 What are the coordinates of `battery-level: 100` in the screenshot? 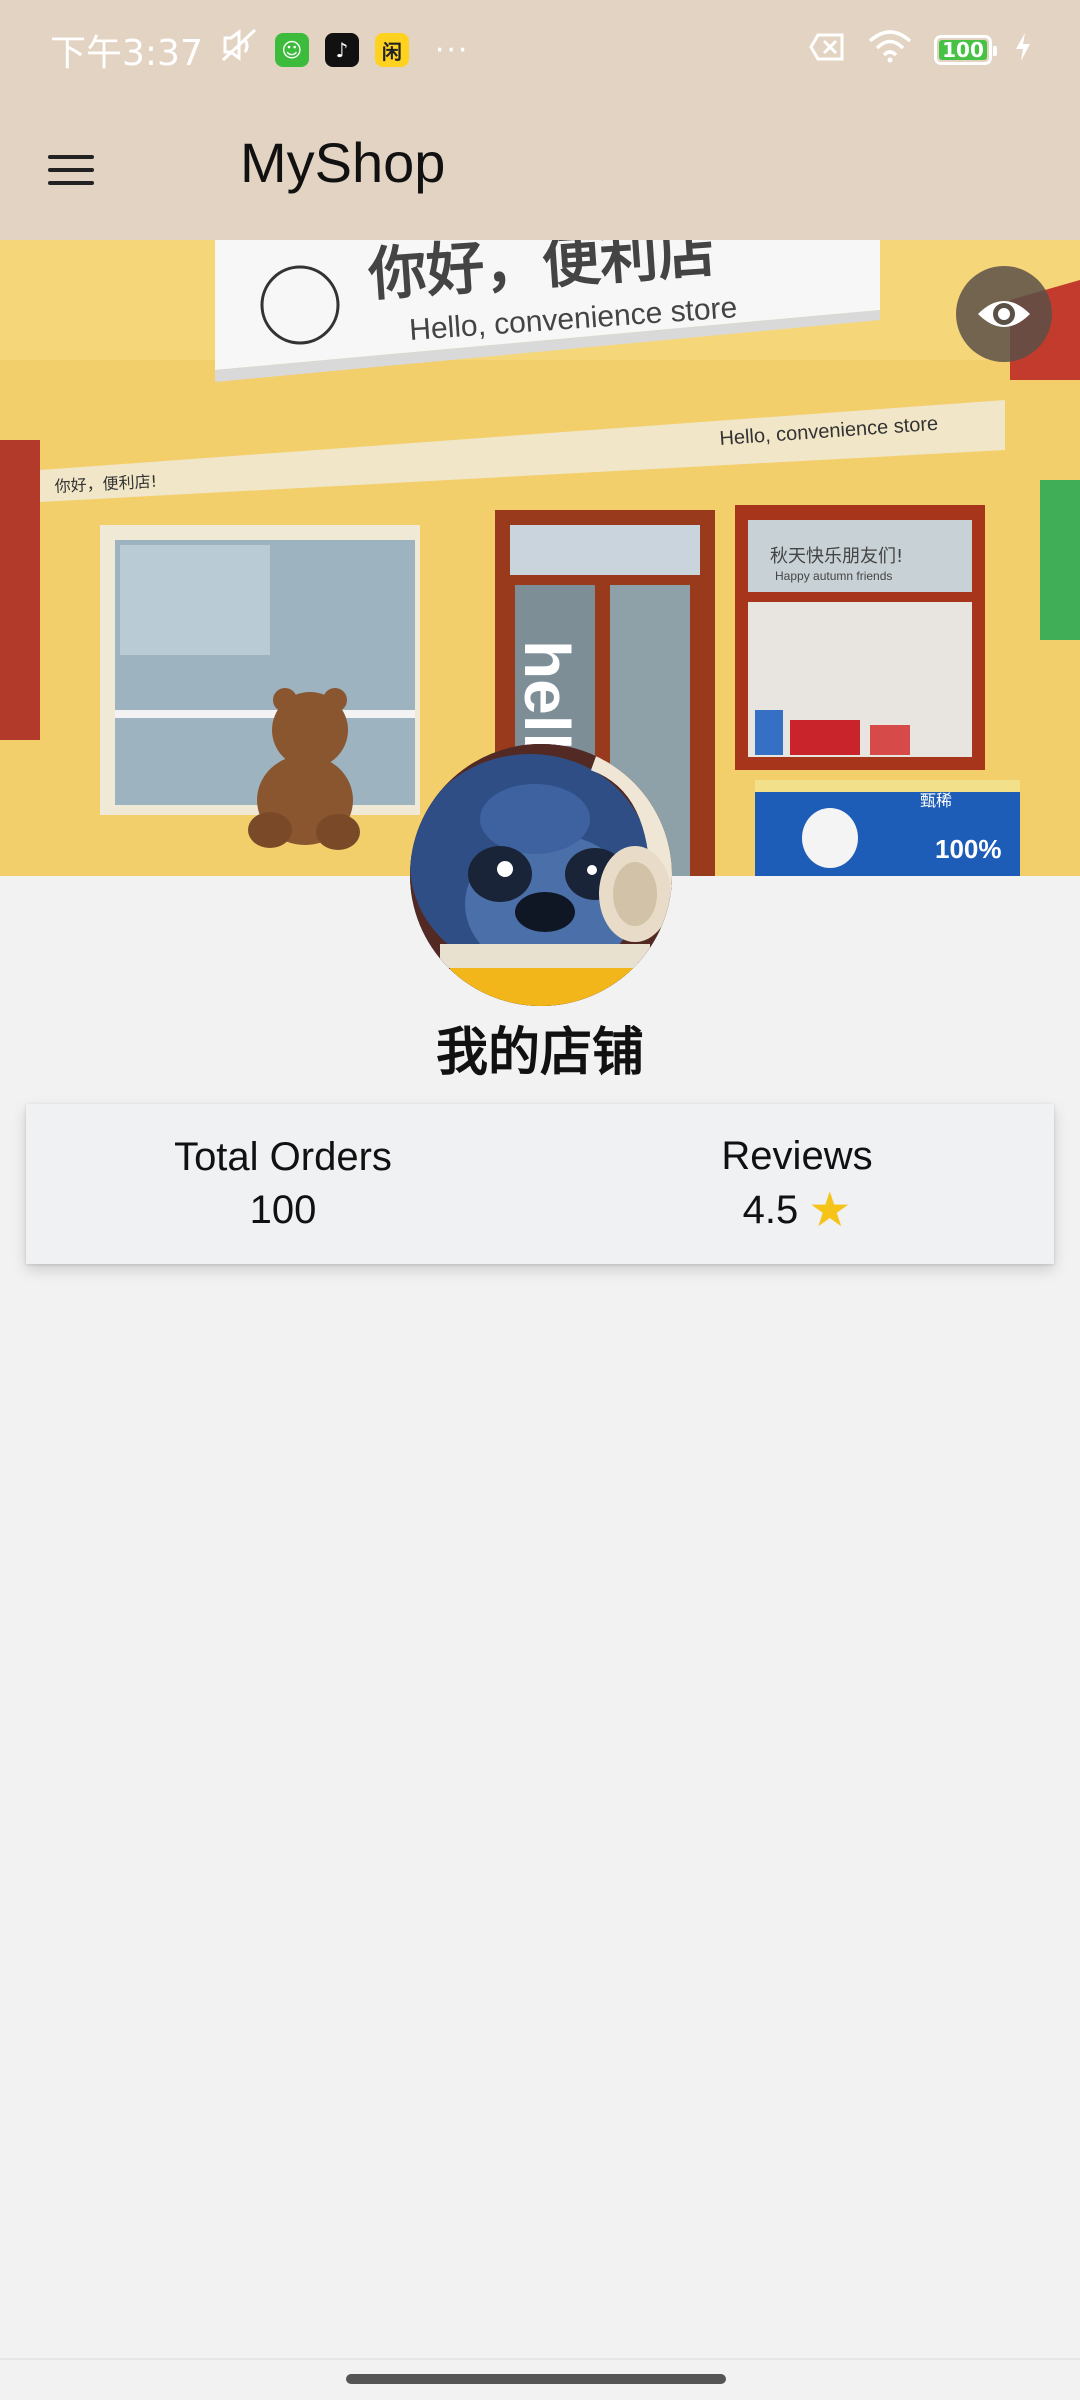 It's located at (963, 50).